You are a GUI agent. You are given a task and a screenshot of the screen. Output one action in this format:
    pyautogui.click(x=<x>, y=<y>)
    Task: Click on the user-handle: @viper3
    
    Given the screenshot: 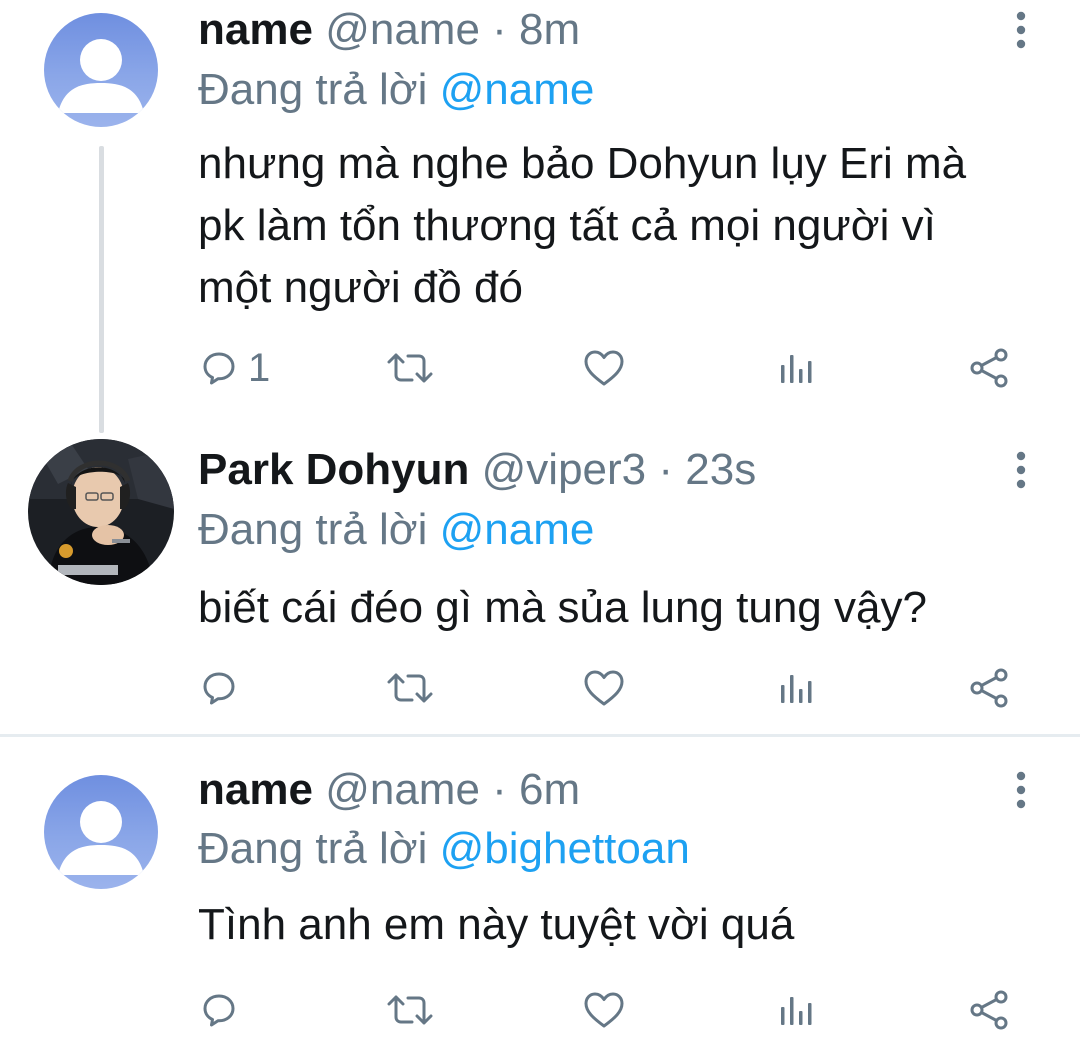 What is the action you would take?
    pyautogui.click(x=564, y=469)
    